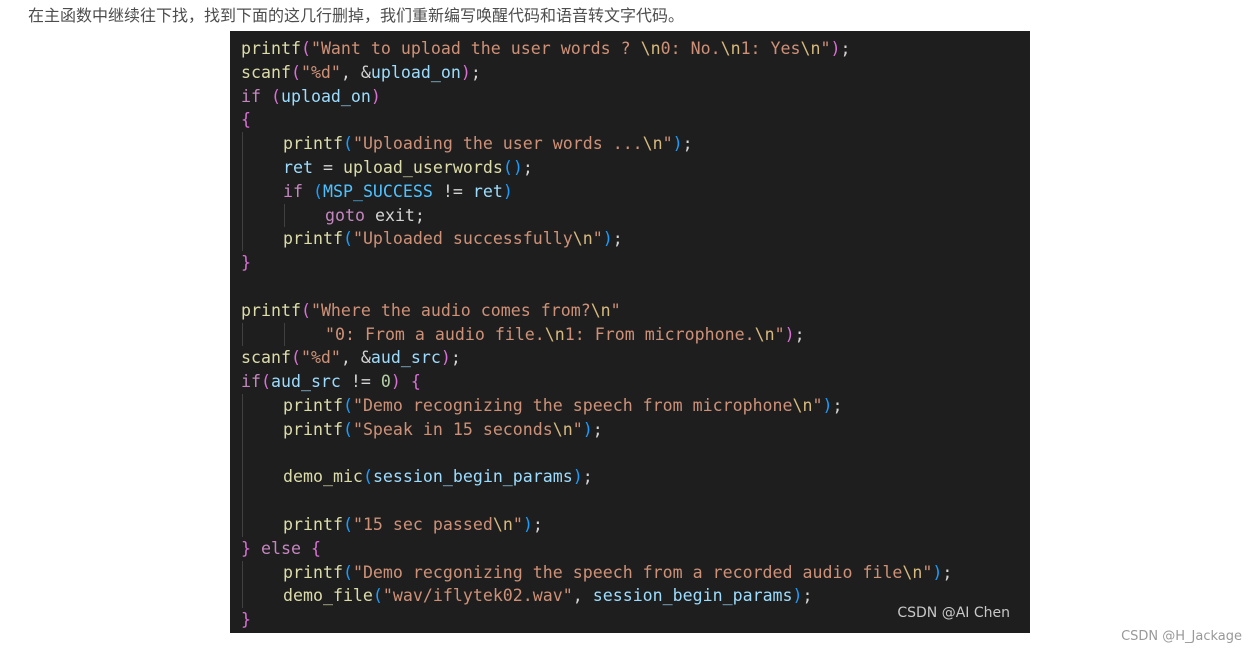 This screenshot has height=654, width=1258. I want to click on code-line-content: }, so click(246, 619).